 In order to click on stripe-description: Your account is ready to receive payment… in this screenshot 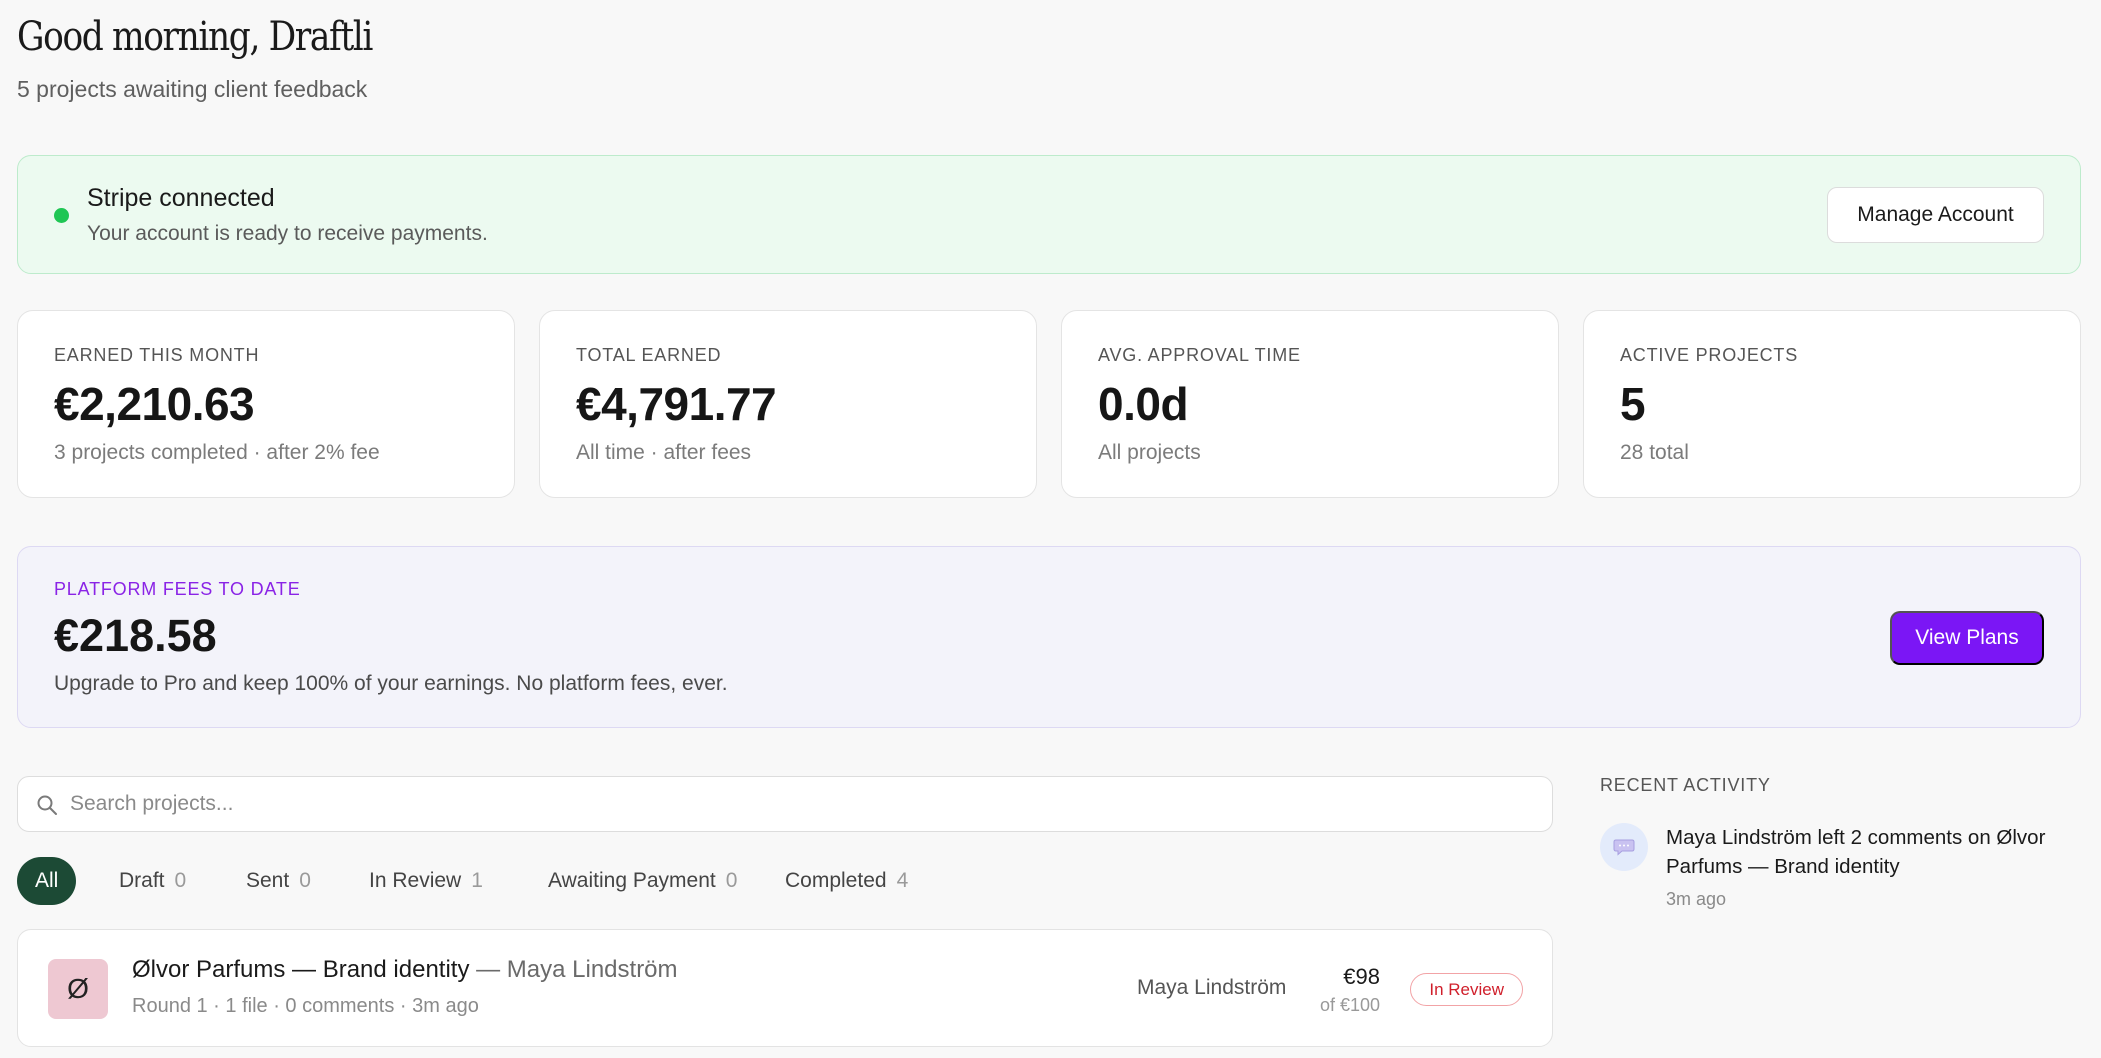, I will do `click(287, 233)`.